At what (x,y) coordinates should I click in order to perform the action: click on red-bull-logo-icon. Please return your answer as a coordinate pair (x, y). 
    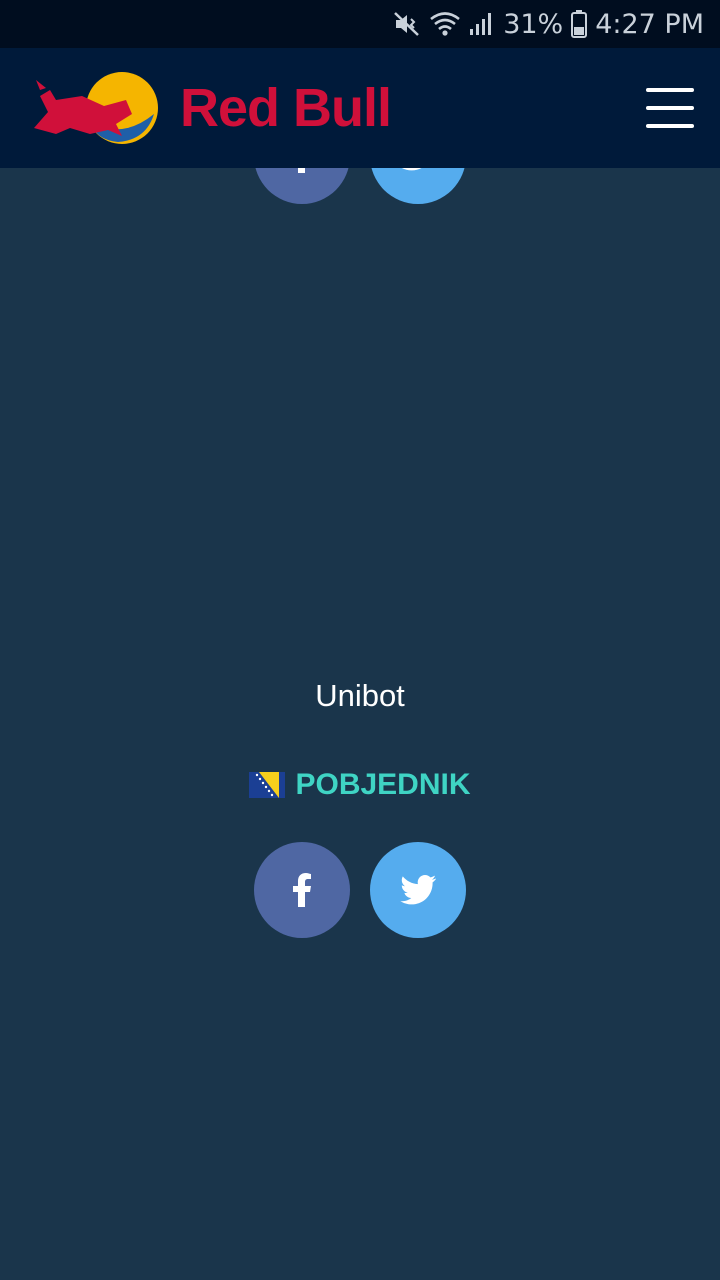
    Looking at the image, I should click on (96, 108).